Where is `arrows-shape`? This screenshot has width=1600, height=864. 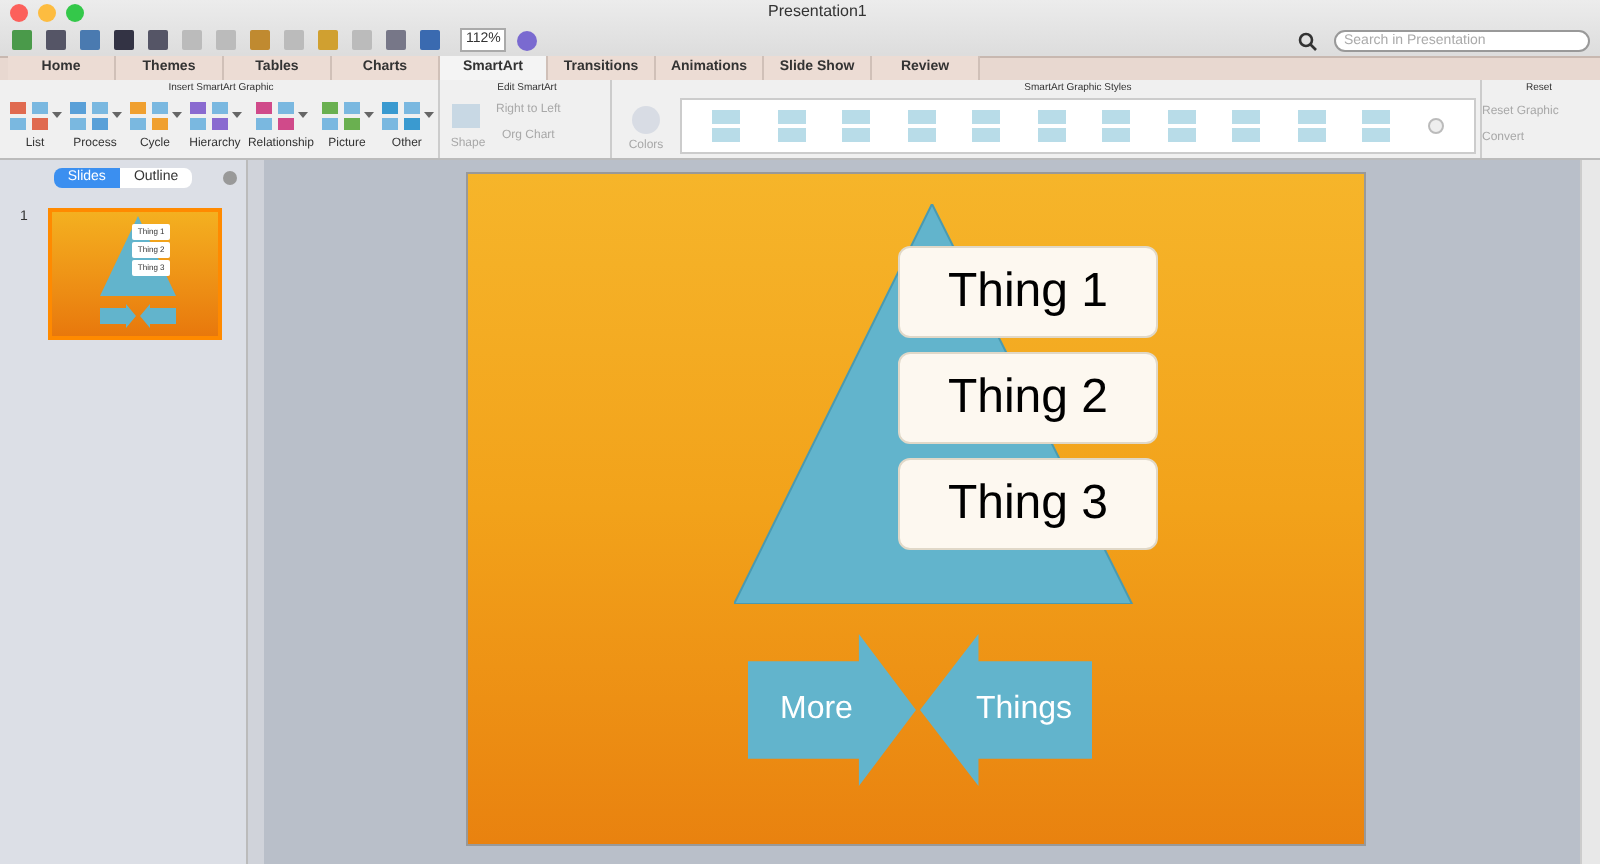 arrows-shape is located at coordinates (137, 316).